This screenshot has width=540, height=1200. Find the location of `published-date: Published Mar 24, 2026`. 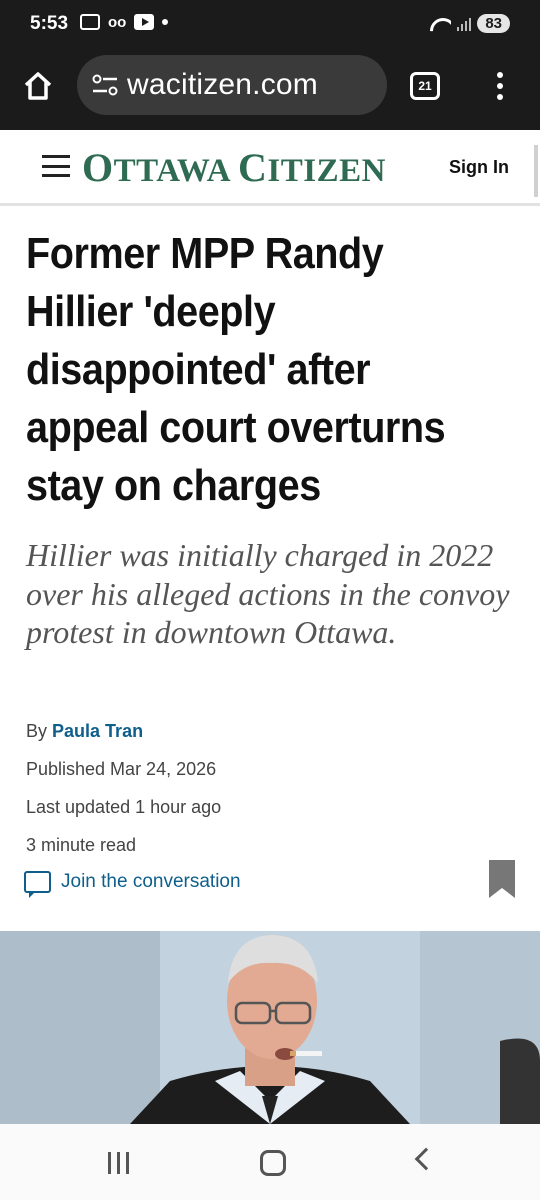

published-date: Published Mar 24, 2026 is located at coordinates (121, 769).